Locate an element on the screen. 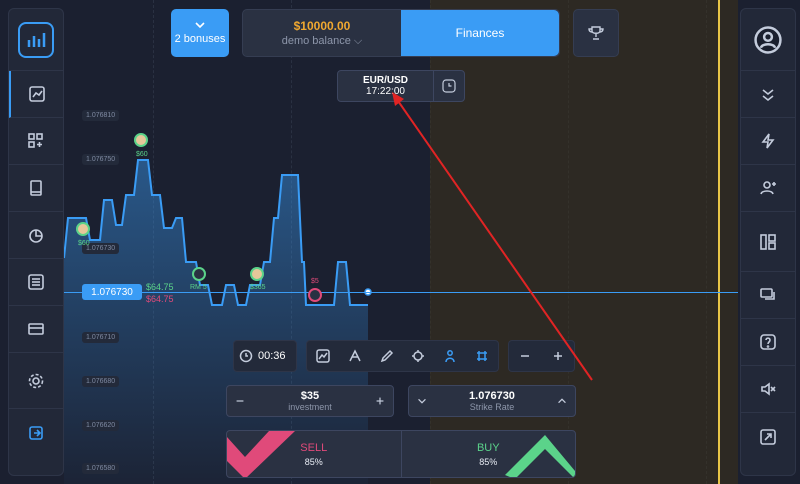 This screenshot has height=484, width=800. timer-control: 00:36 is located at coordinates (265, 356).